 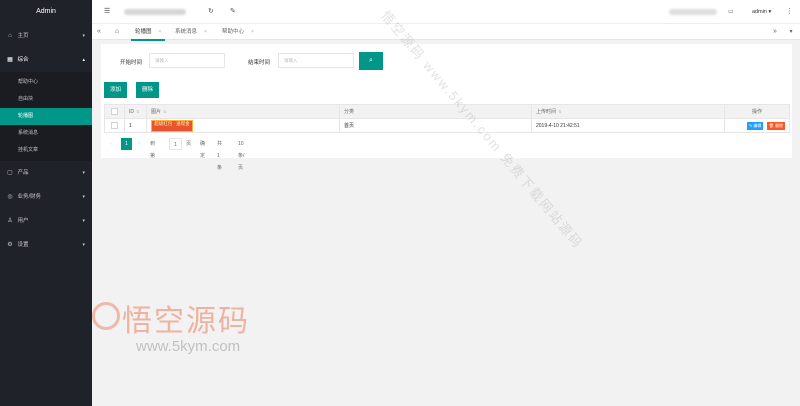 What do you see at coordinates (10, 197) in the screenshot?
I see `finance-icon: ◎` at bounding box center [10, 197].